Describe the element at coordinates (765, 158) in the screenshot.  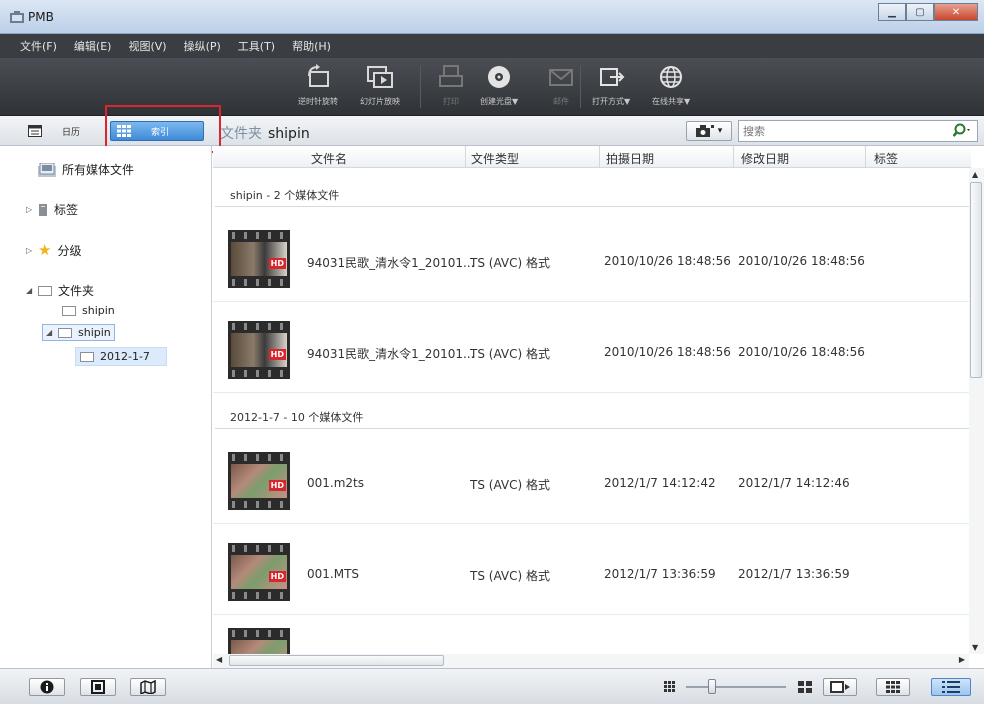
I see `column-modified-date: 修改日期` at that location.